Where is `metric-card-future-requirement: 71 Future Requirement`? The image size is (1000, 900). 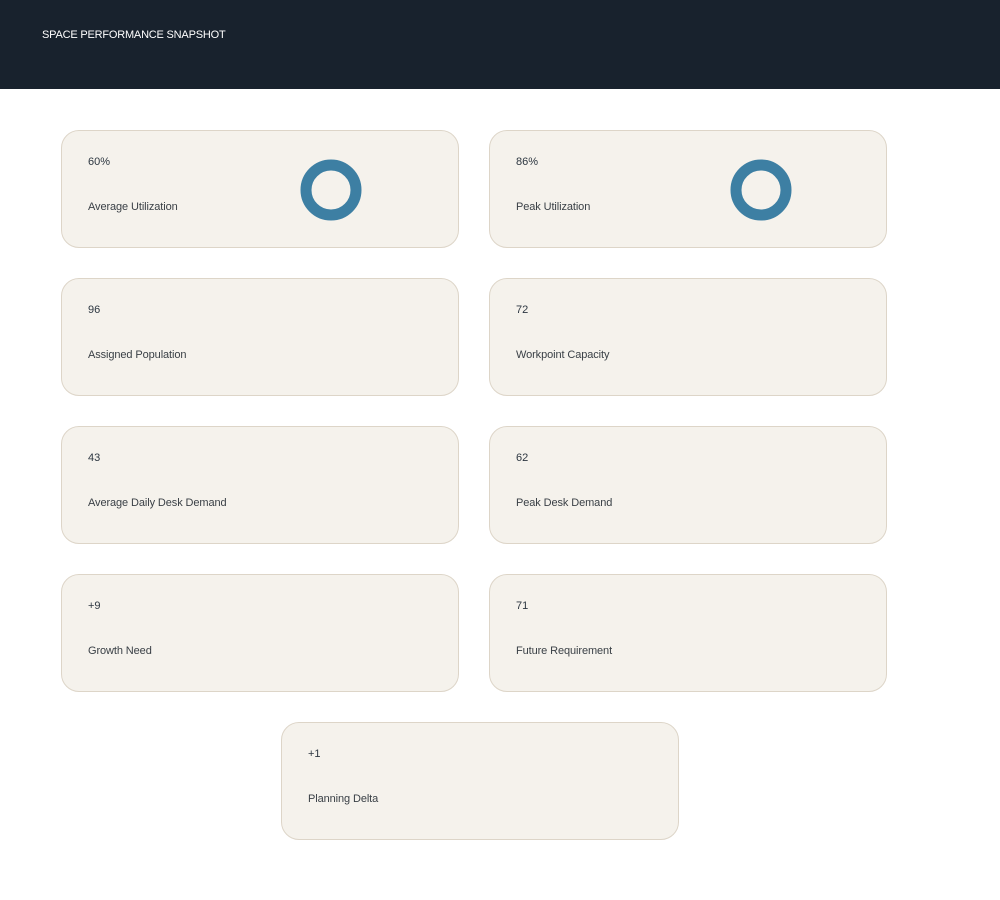
metric-card-future-requirement: 71 Future Requirement is located at coordinates (688, 633).